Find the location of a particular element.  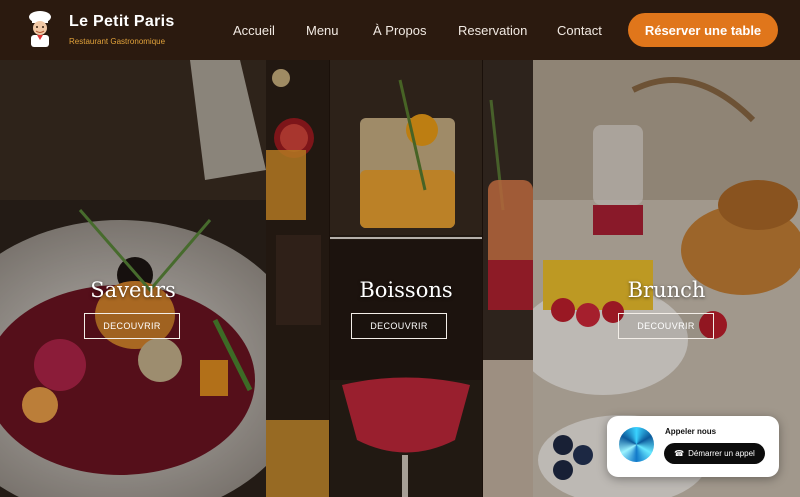

voice-orb-icon is located at coordinates (636, 444).